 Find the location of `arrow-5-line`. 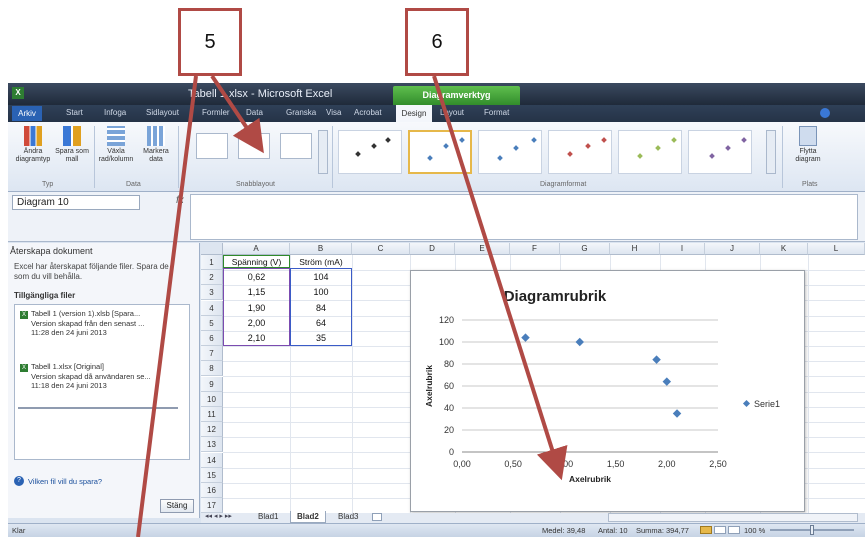

arrow-5-line is located at coordinates (167, 306).